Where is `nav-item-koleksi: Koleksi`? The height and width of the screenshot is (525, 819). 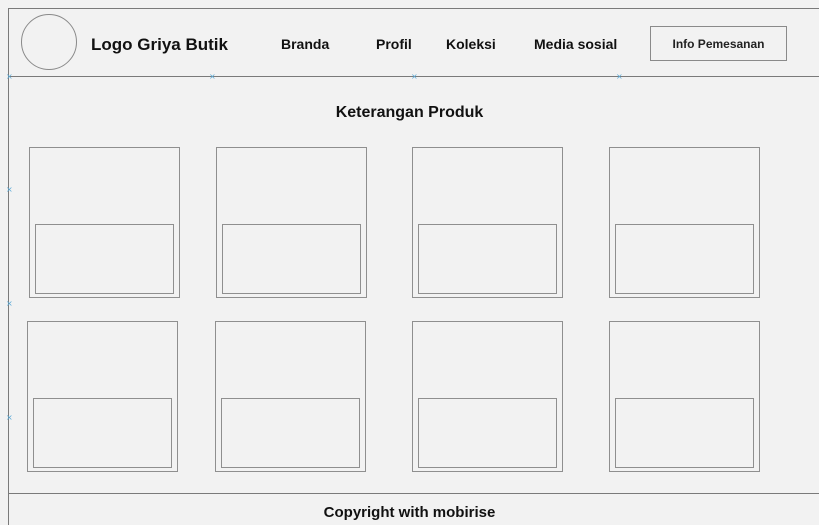
nav-item-koleksi: Koleksi is located at coordinates (471, 44).